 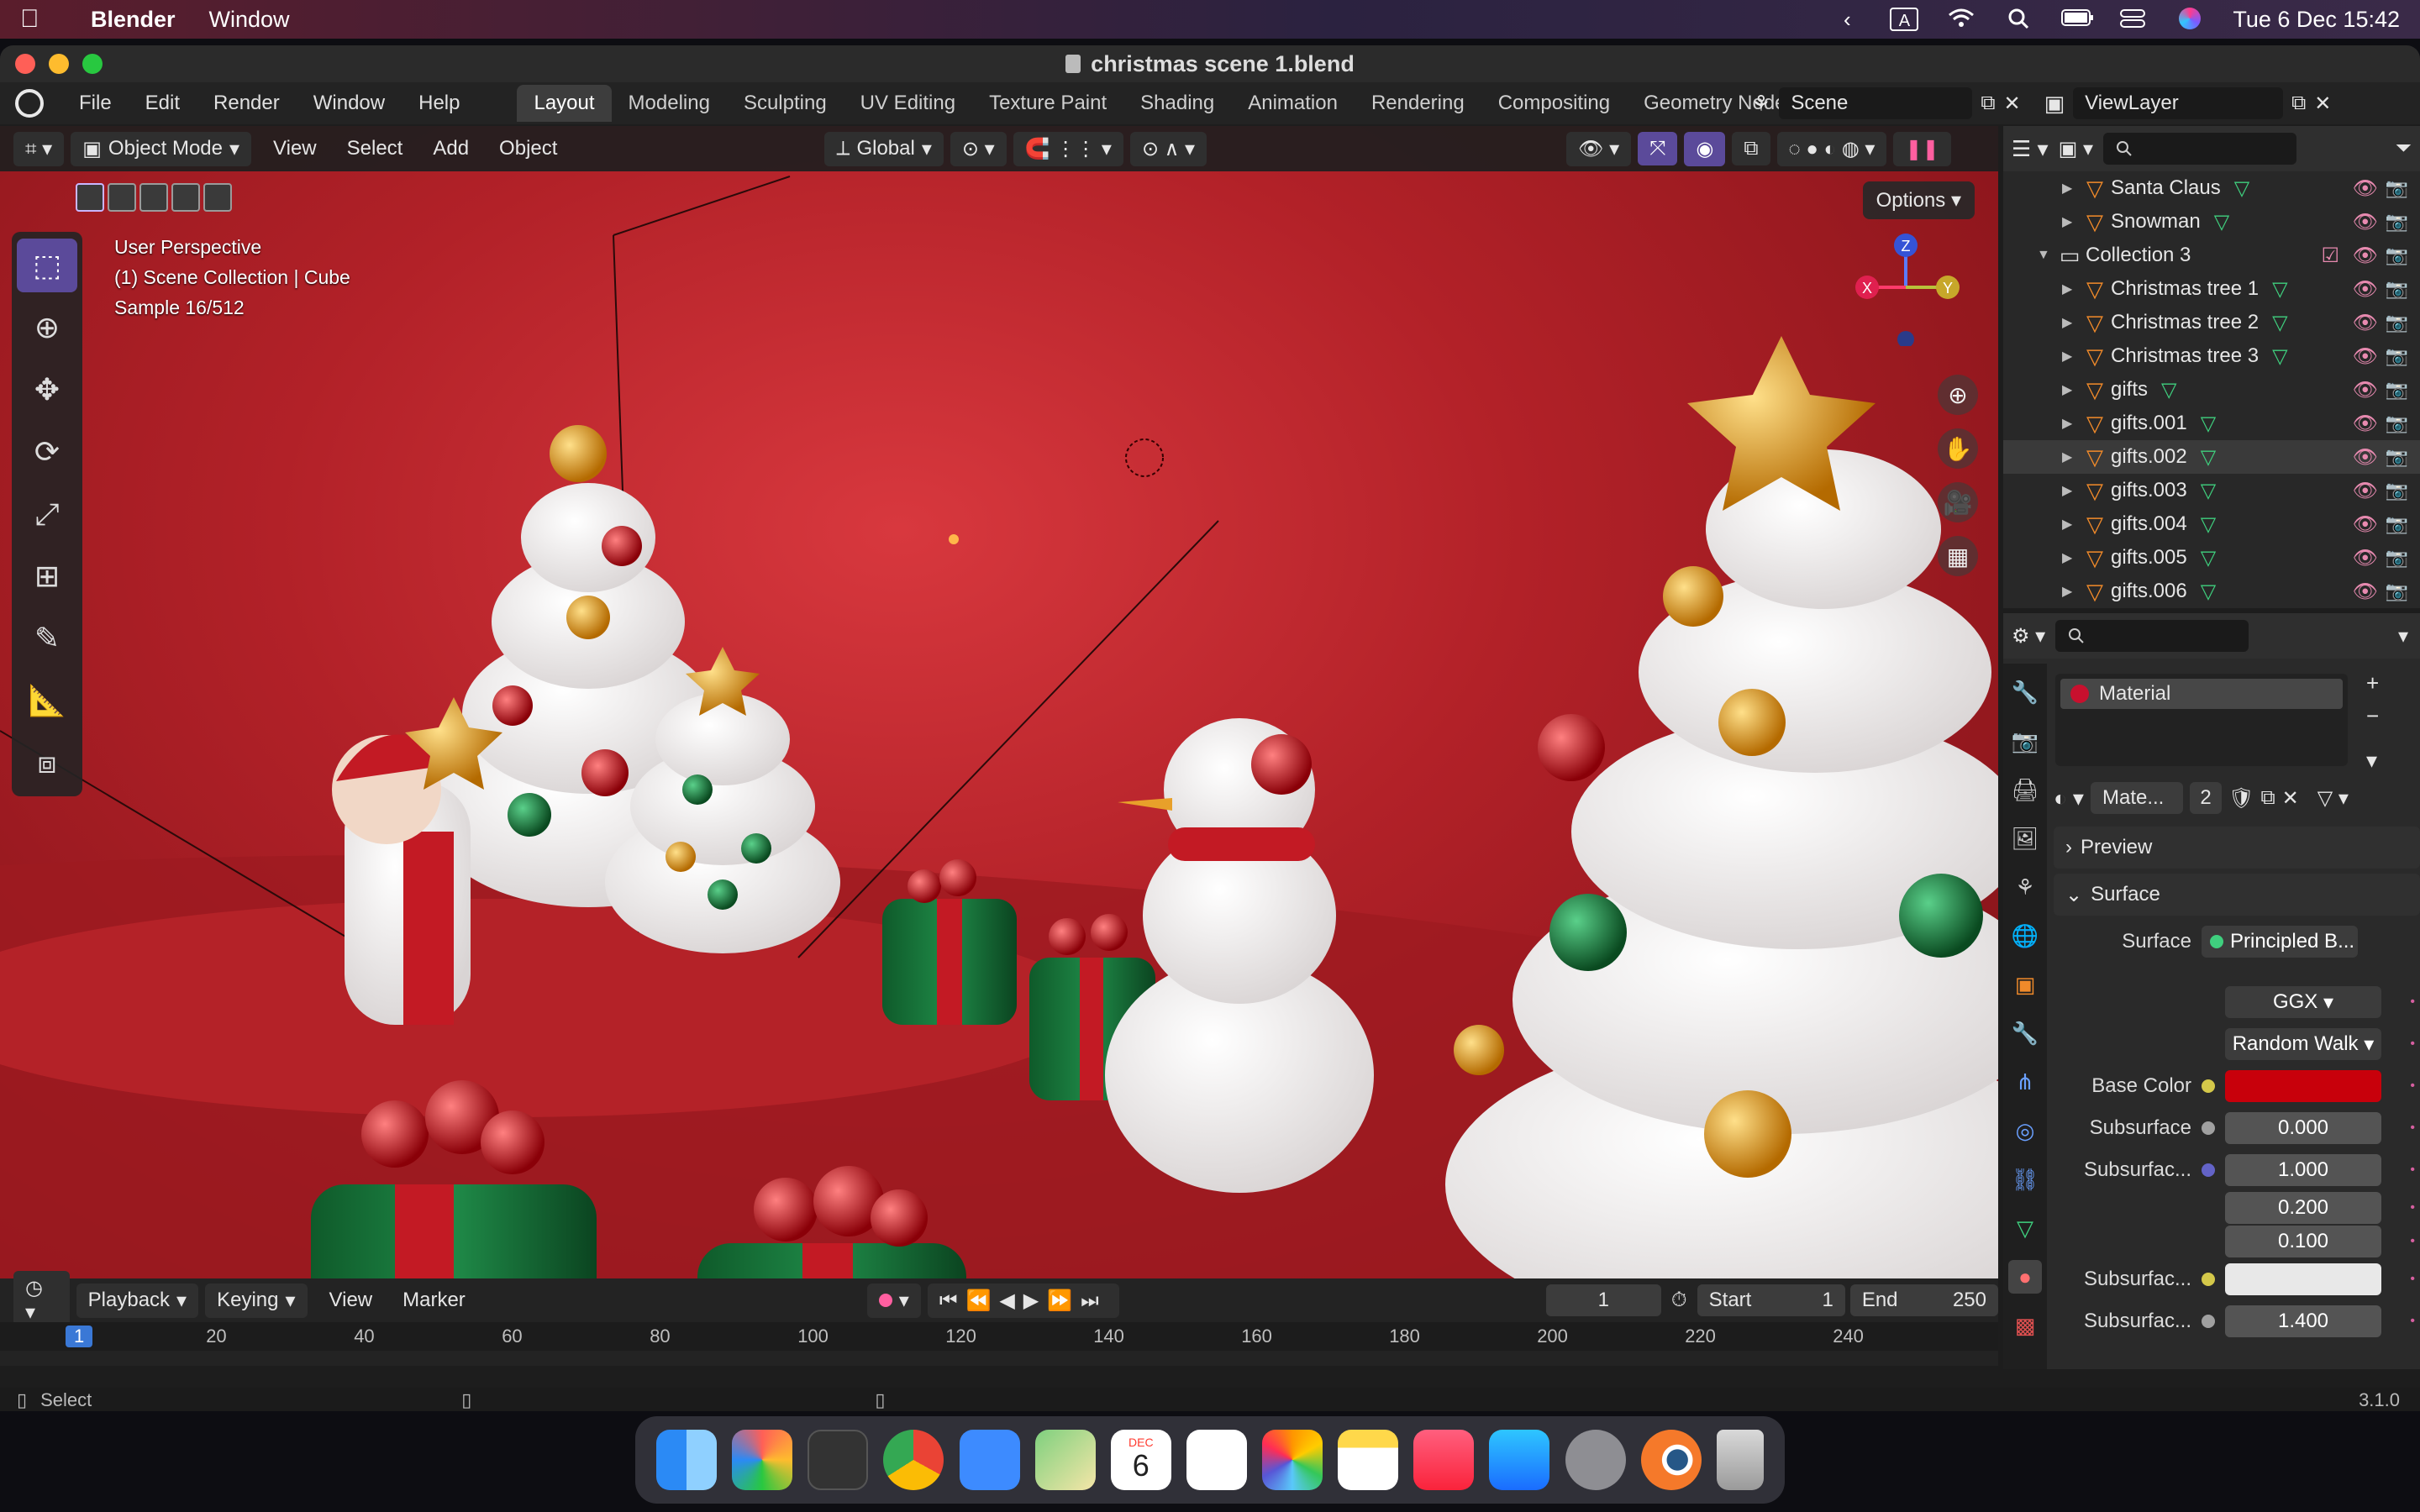 What do you see at coordinates (1168, 148) in the screenshot?
I see `proportional-edit-toggle: ⊙ ∧ ▾` at bounding box center [1168, 148].